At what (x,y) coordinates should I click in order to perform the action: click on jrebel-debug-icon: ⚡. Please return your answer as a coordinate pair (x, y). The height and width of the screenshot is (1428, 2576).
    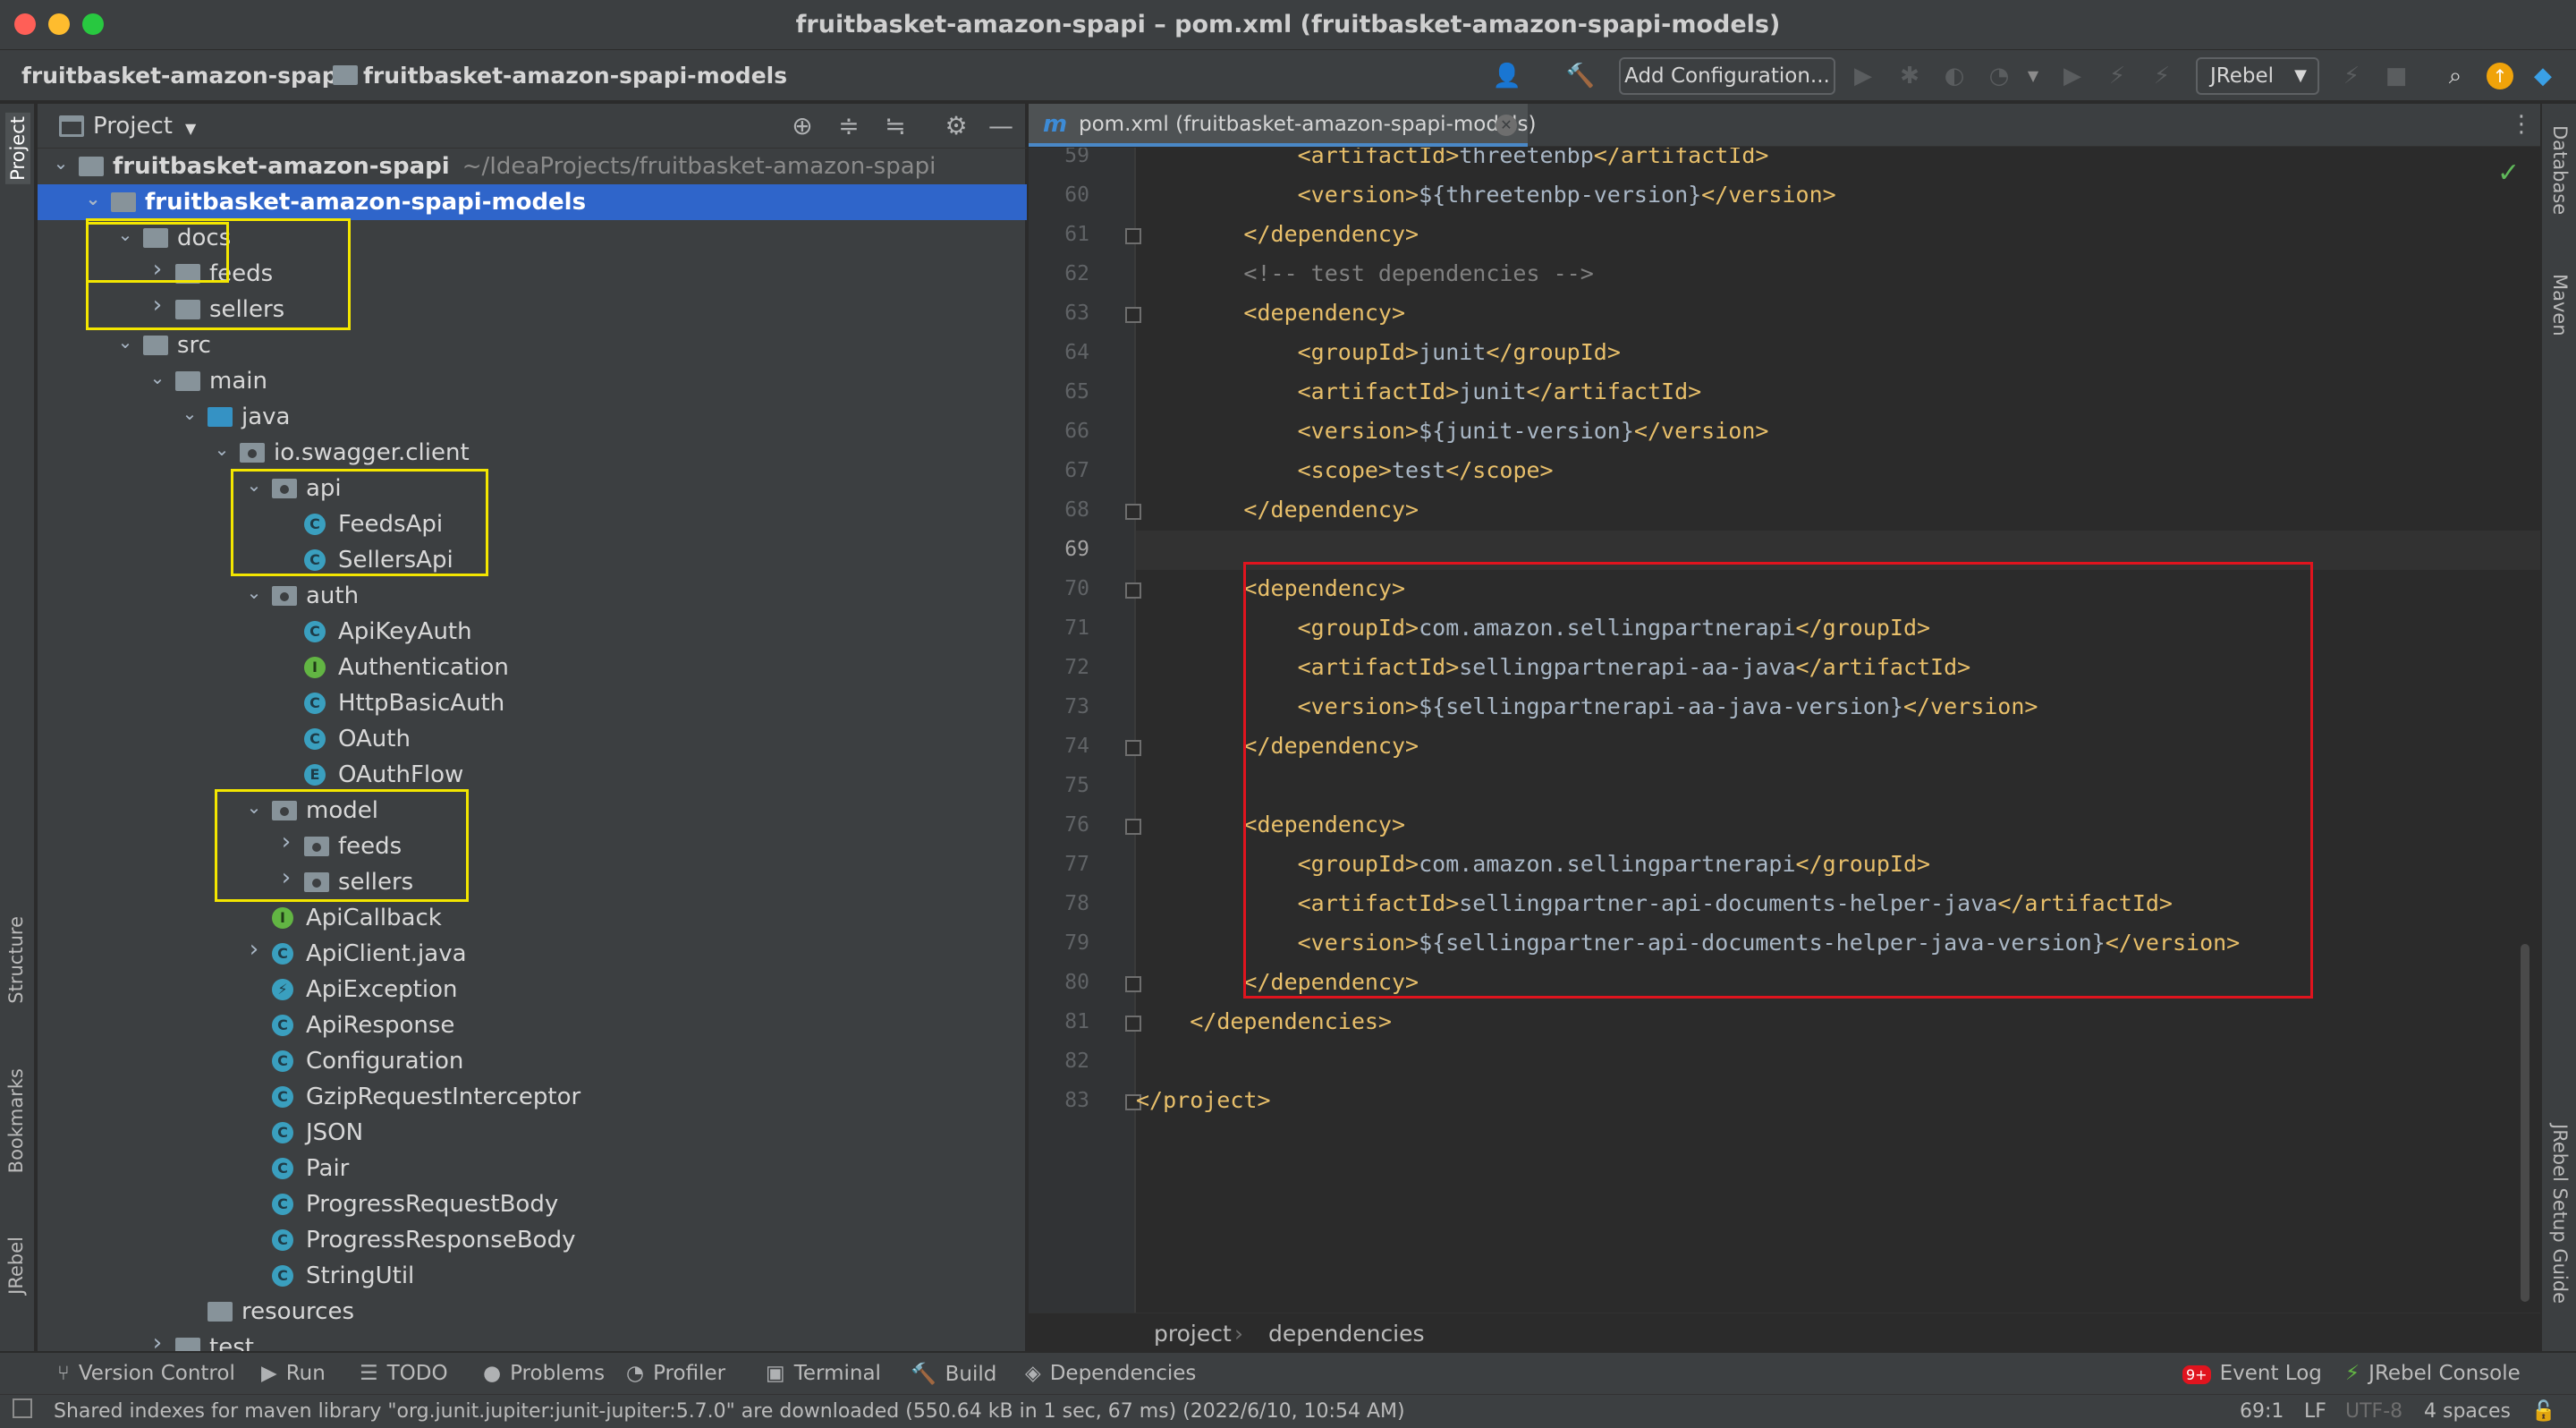
    Looking at the image, I should click on (2117, 76).